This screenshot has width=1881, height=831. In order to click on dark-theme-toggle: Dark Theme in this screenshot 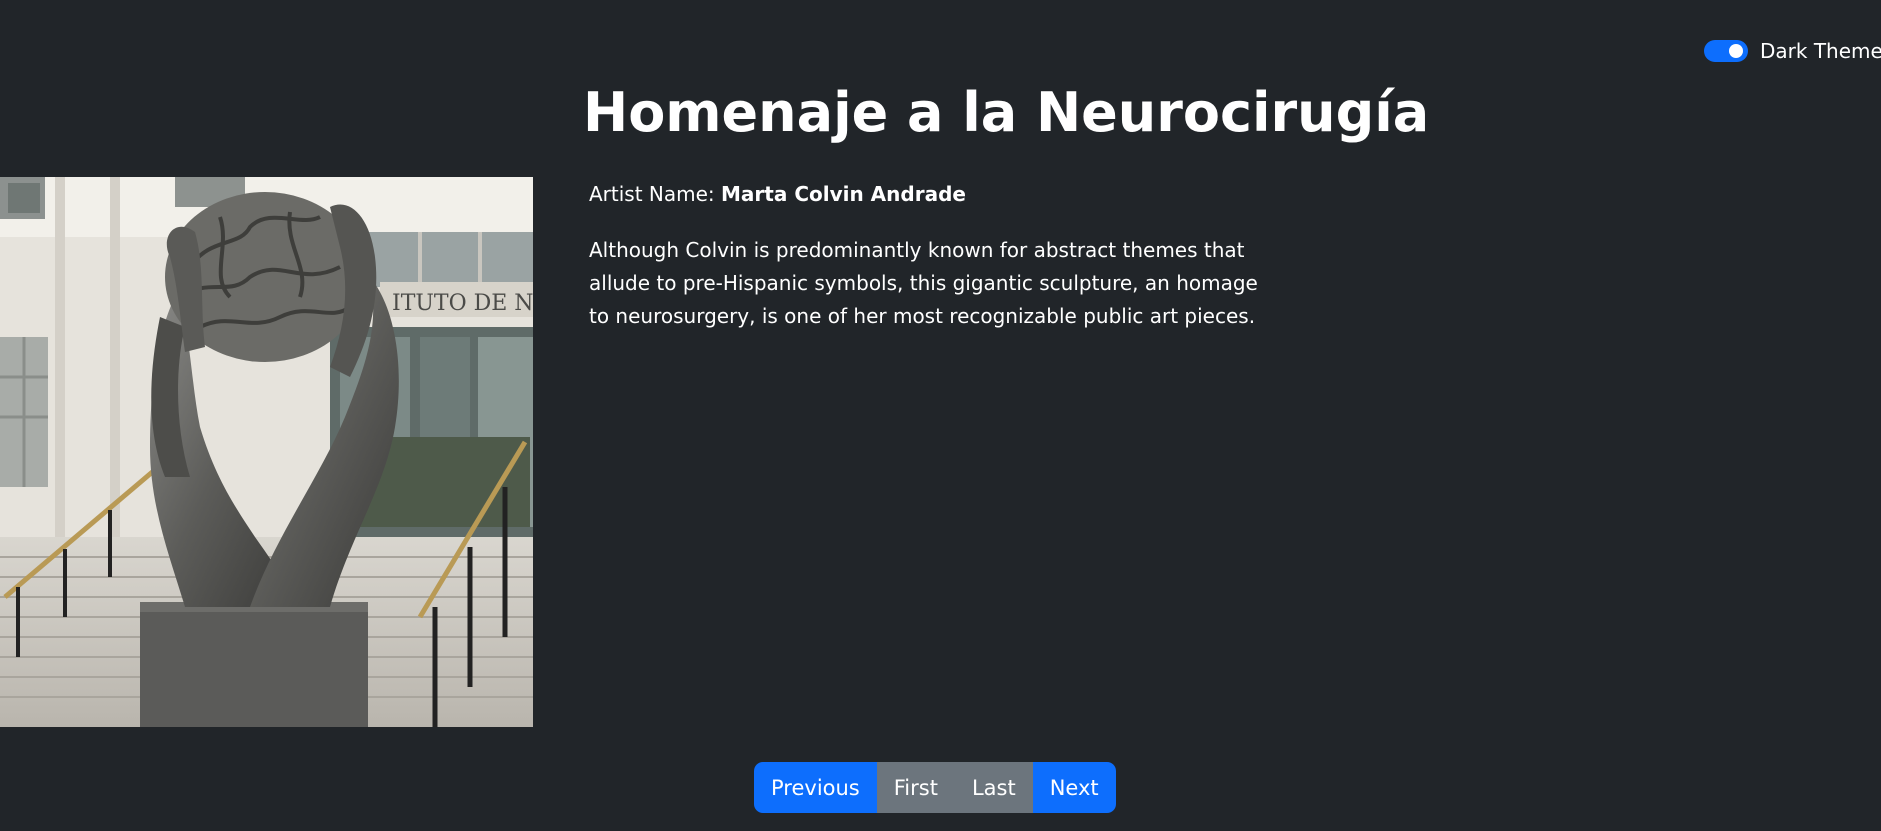, I will do `click(1792, 51)`.